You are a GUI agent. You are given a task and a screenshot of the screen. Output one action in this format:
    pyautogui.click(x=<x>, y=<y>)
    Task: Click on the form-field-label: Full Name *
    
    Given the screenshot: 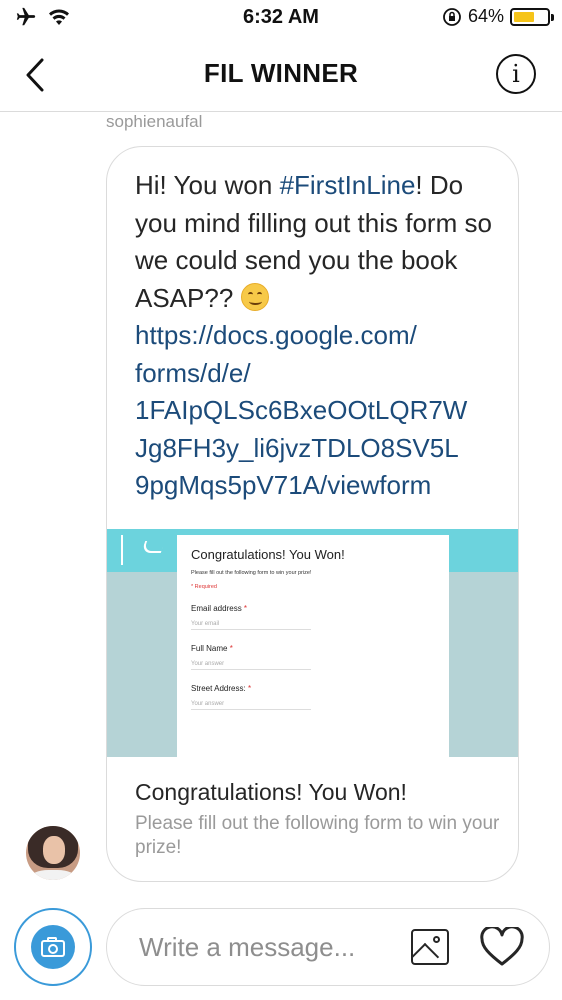 What is the action you would take?
    pyautogui.click(x=313, y=648)
    